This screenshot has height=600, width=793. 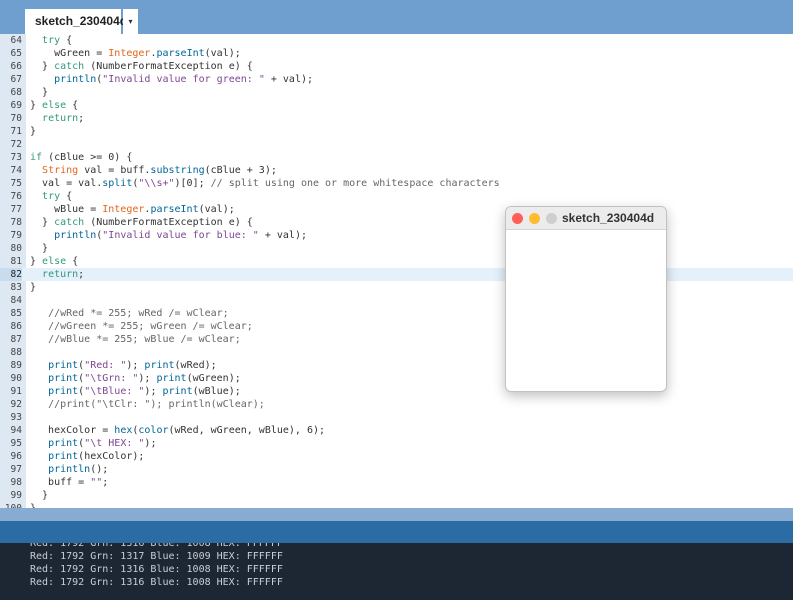 I want to click on code-text: print(hexColor);, so click(x=87, y=456).